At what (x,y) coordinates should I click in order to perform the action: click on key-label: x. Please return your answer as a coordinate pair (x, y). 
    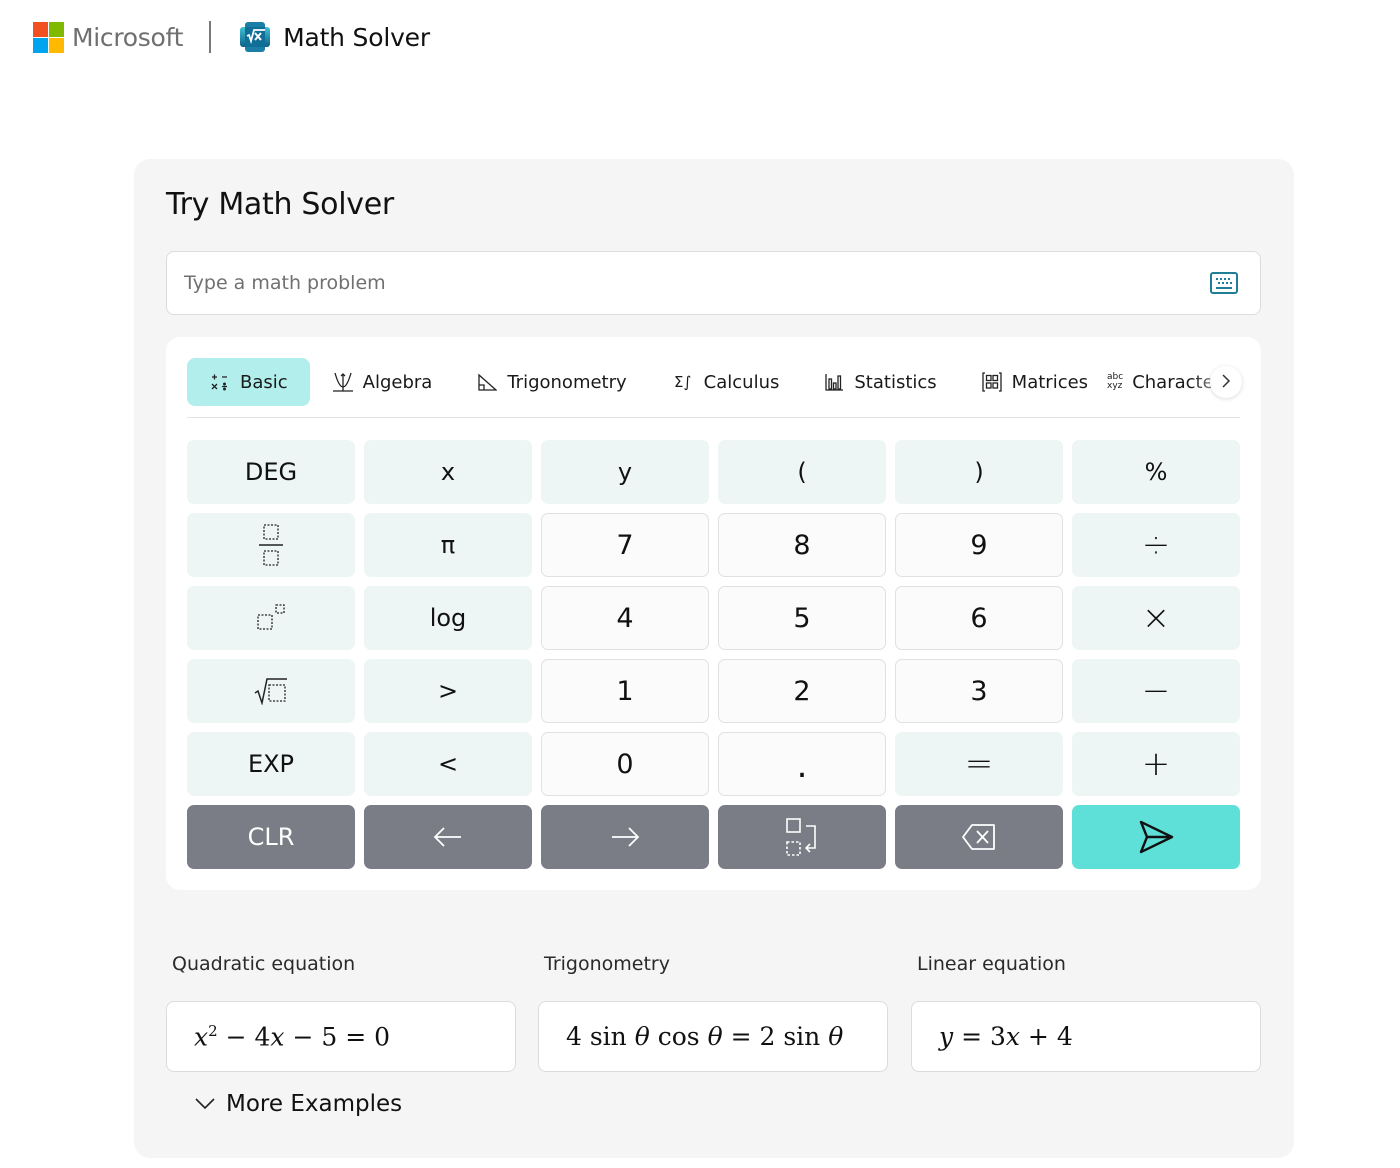
    Looking at the image, I should click on (448, 472).